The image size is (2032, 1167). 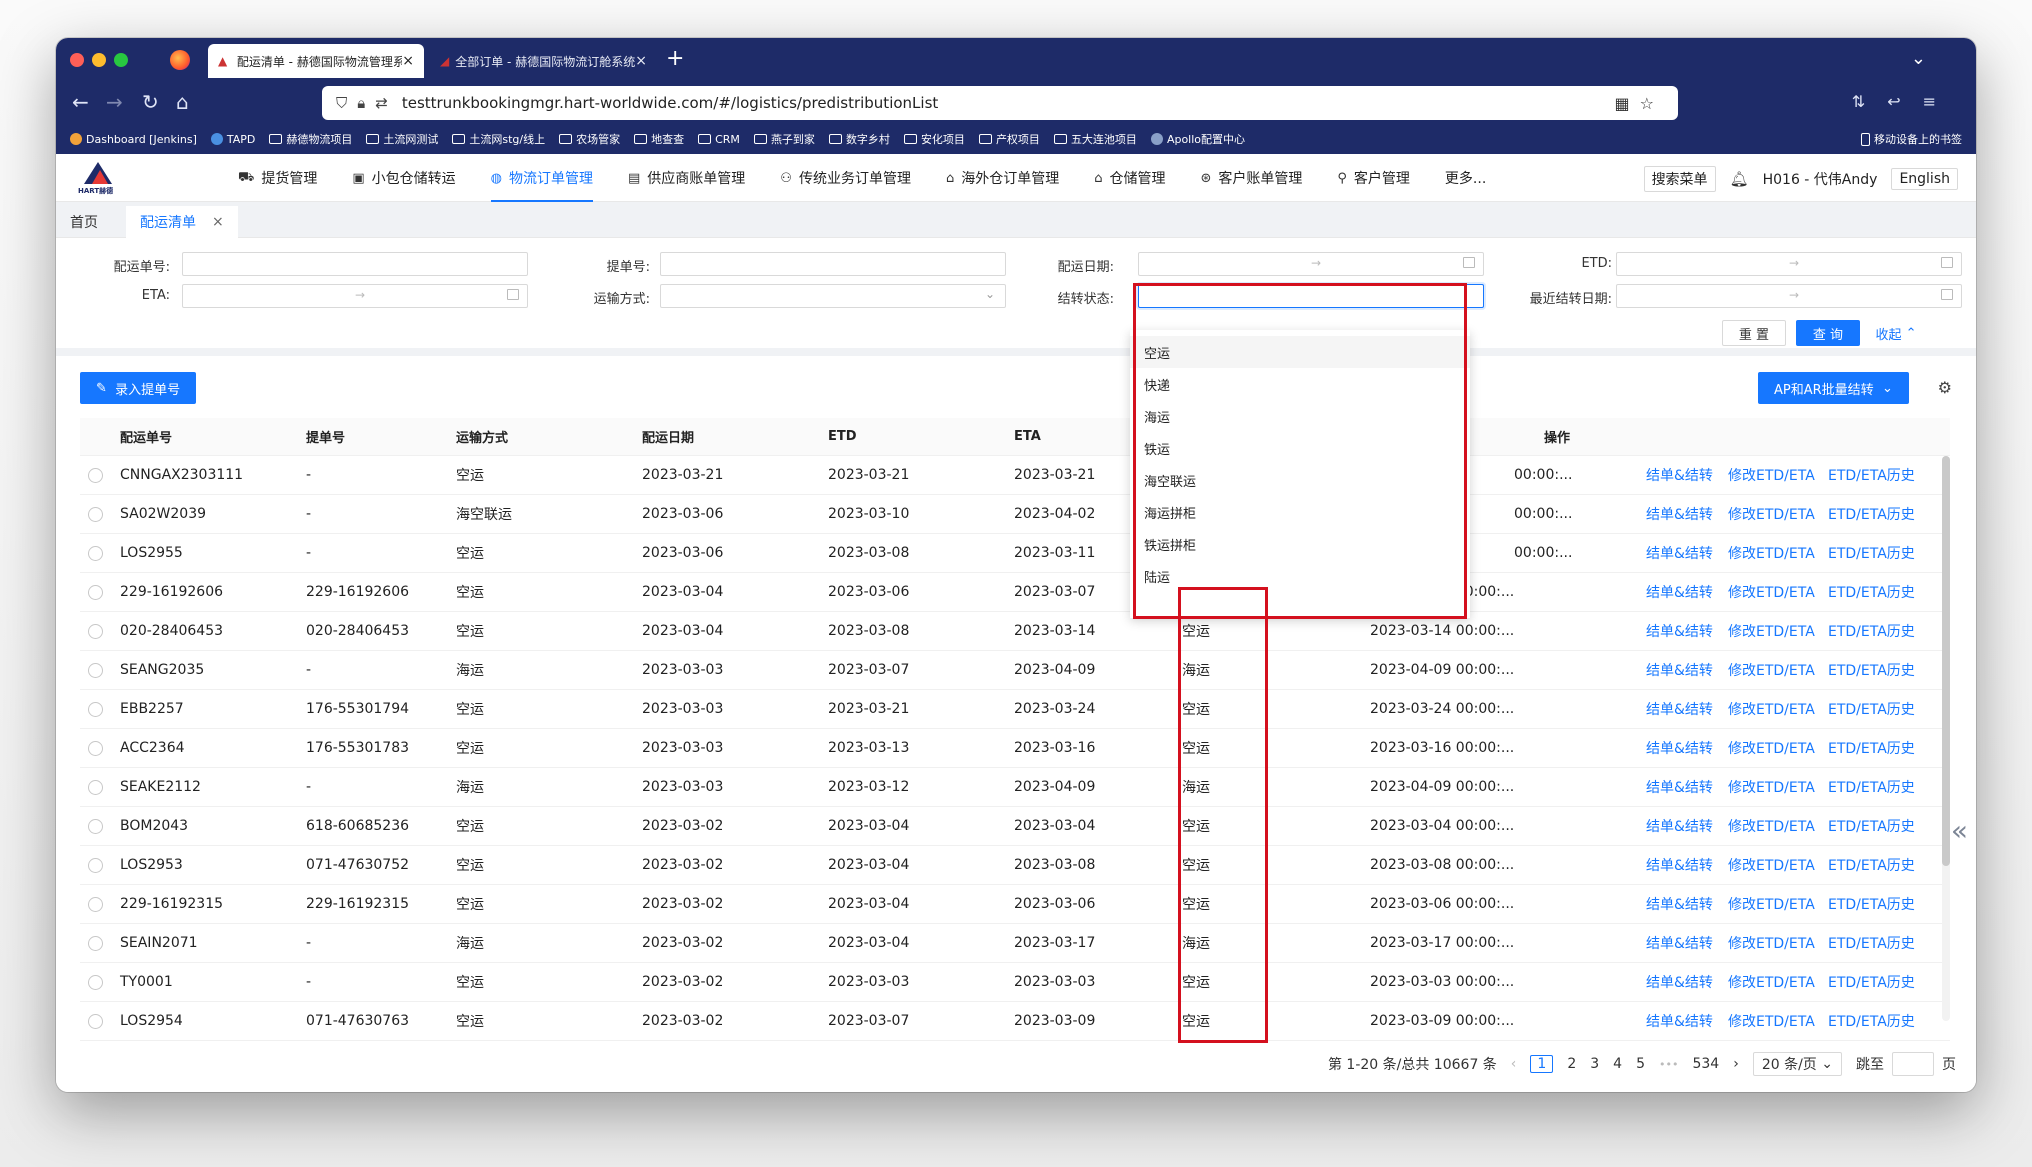 What do you see at coordinates (1833, 388) in the screenshot?
I see `batch-settle-button: AP和AR批量结转 ⌄` at bounding box center [1833, 388].